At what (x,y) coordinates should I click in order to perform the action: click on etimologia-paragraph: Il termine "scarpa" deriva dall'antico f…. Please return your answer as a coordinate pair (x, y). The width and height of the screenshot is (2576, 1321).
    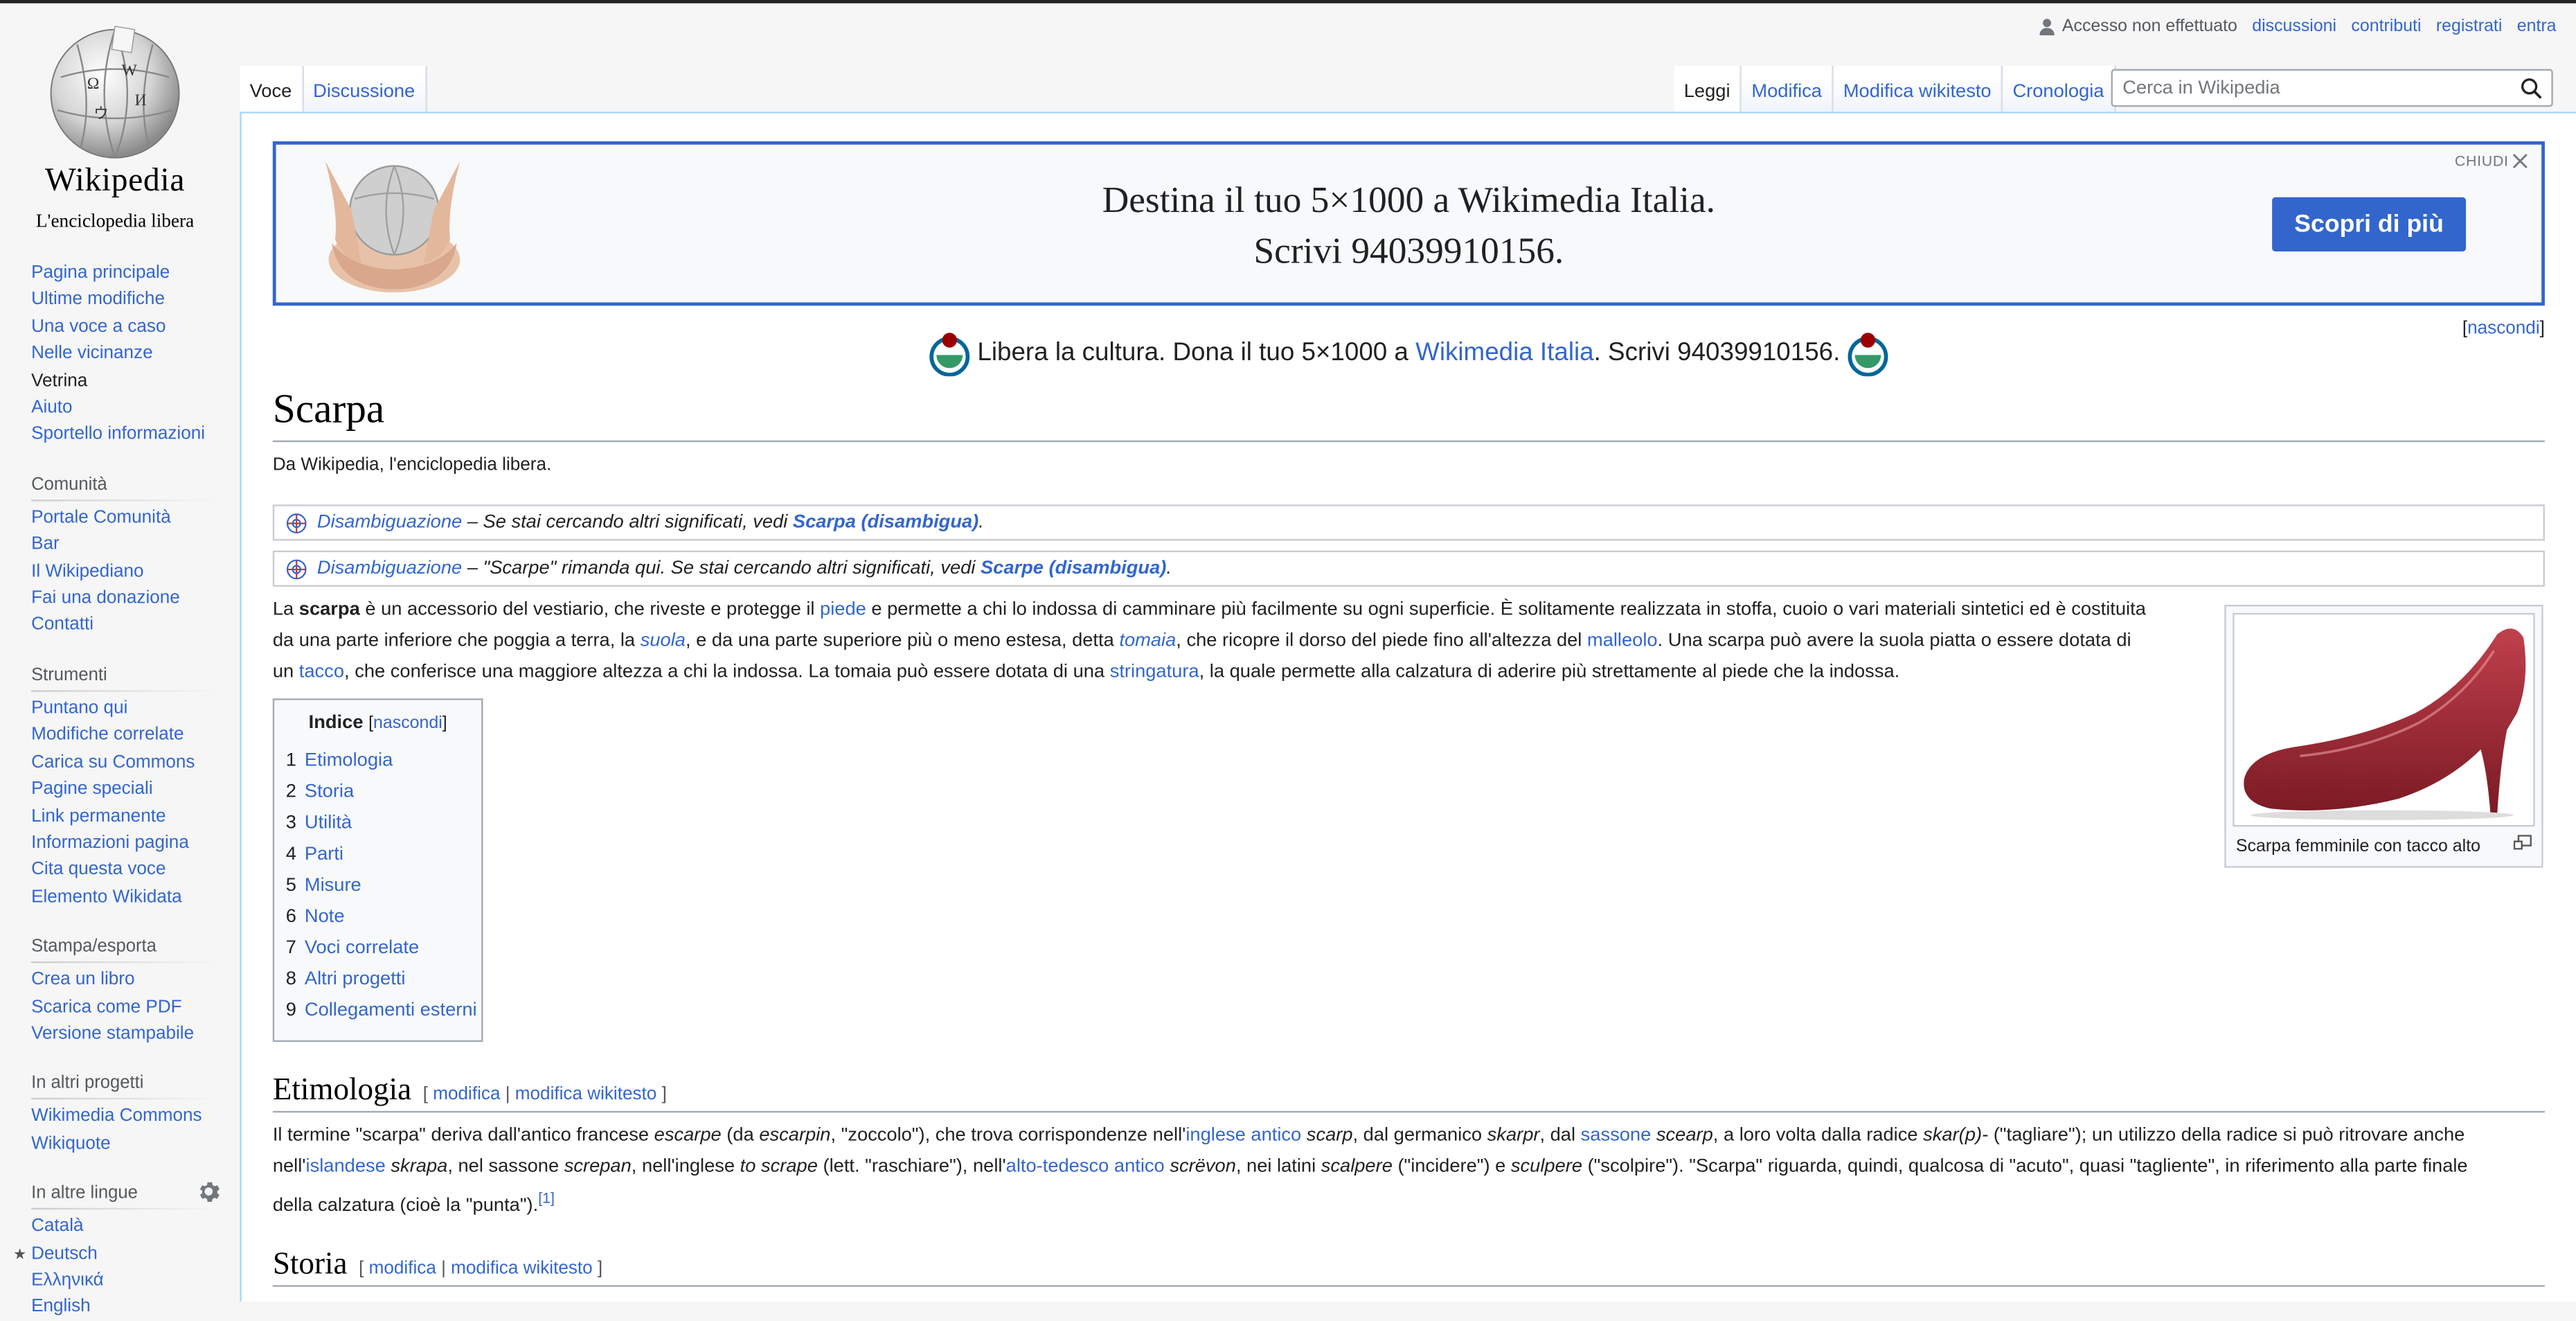
    Looking at the image, I should click on (1409, 1171).